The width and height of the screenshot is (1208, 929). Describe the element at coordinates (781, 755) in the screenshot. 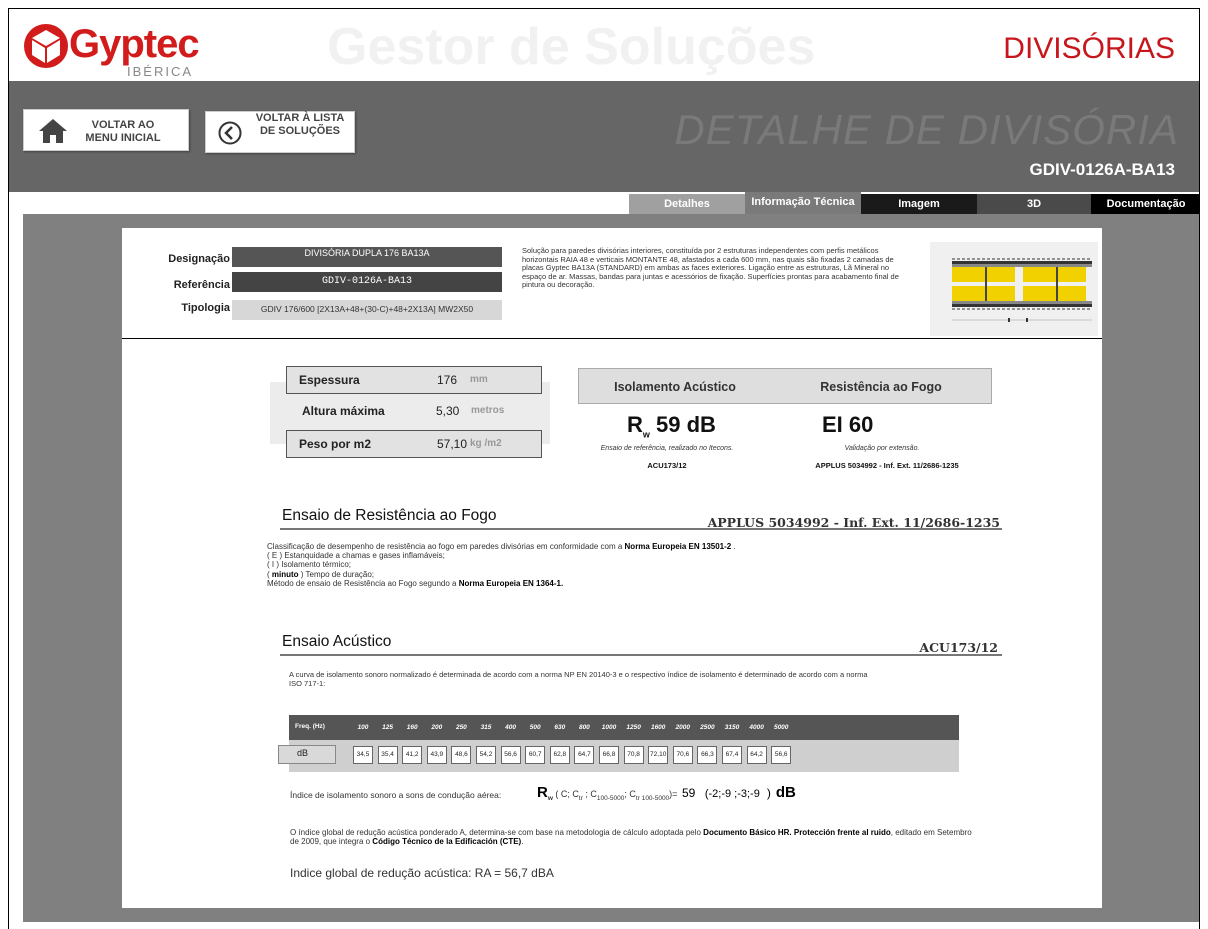

I see `db-value-cell: 56,6` at that location.